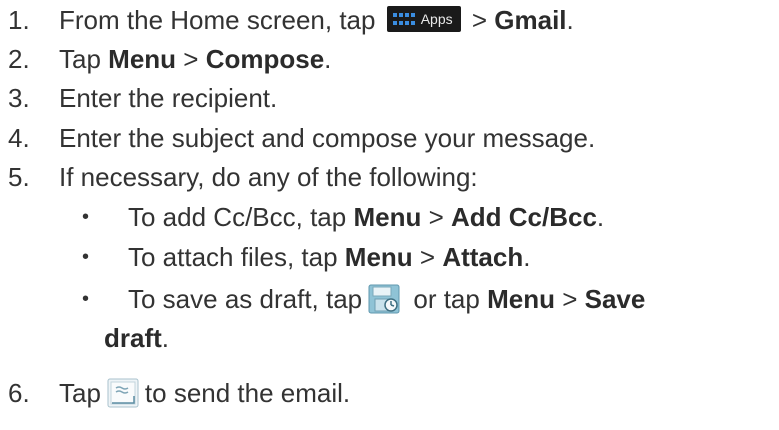  Describe the element at coordinates (19, 98) in the screenshot. I see `step-number: 3.` at that location.